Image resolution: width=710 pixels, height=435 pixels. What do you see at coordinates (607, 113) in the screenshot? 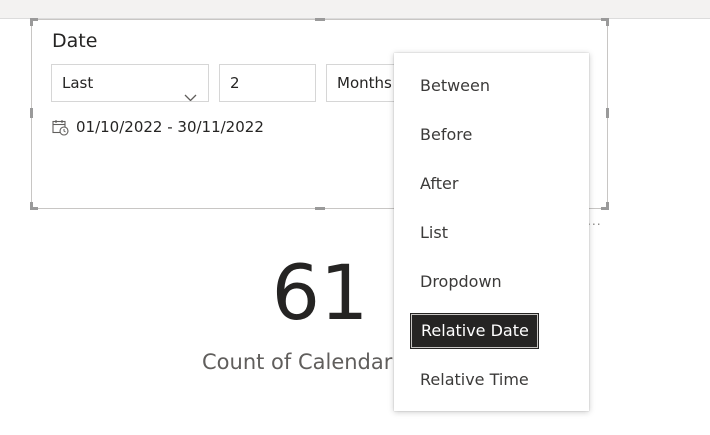
I see `resize-handle-right-mid` at bounding box center [607, 113].